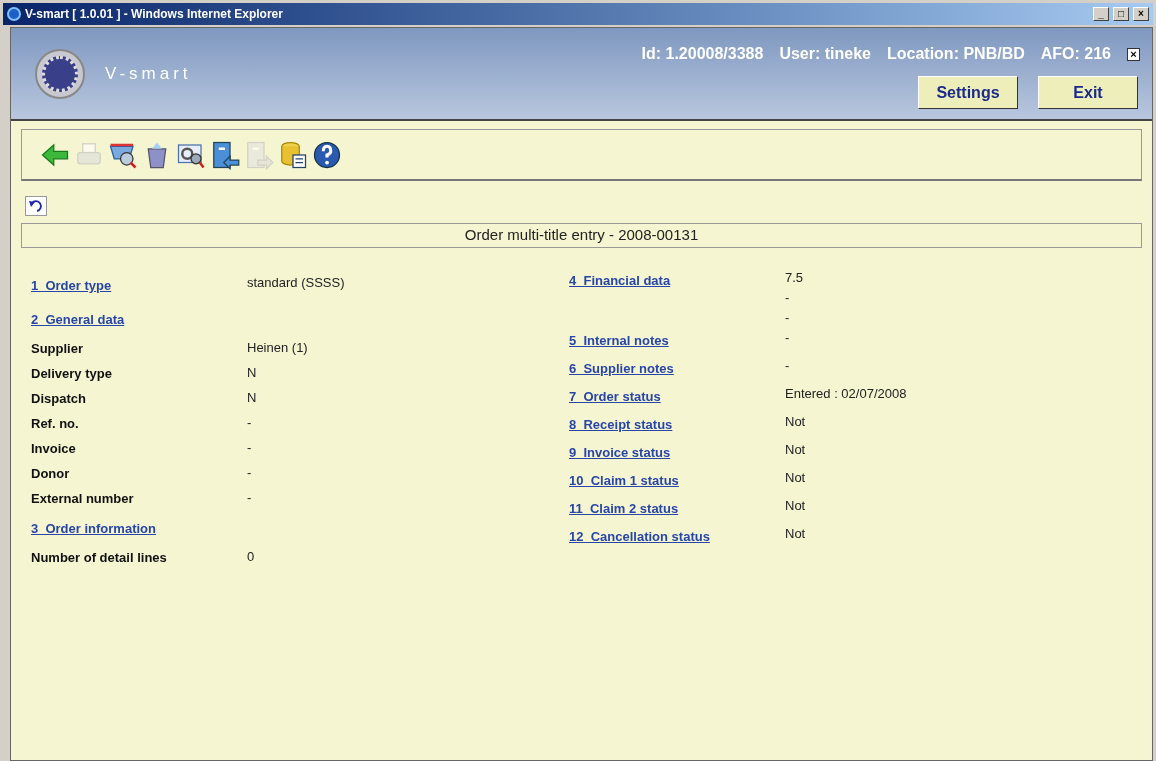  What do you see at coordinates (148, 73) in the screenshot?
I see `logo-text: V-smart` at bounding box center [148, 73].